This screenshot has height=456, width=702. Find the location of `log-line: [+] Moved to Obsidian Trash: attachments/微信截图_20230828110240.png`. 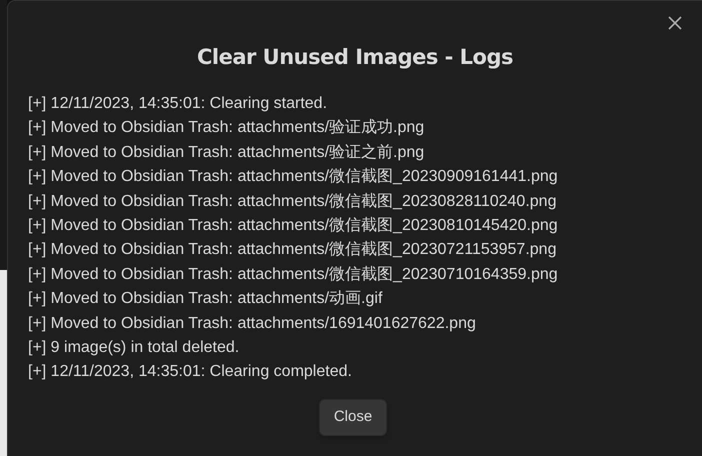

log-line: [+] Moved to Obsidian Trash: attachments/微信截图_20230828110240.png is located at coordinates (293, 202).